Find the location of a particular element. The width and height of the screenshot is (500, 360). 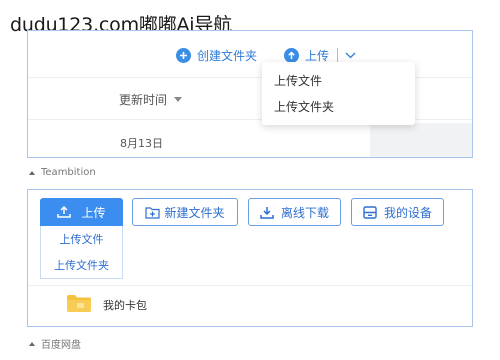

new-folder-button: 新建文件夹 is located at coordinates (185, 212).